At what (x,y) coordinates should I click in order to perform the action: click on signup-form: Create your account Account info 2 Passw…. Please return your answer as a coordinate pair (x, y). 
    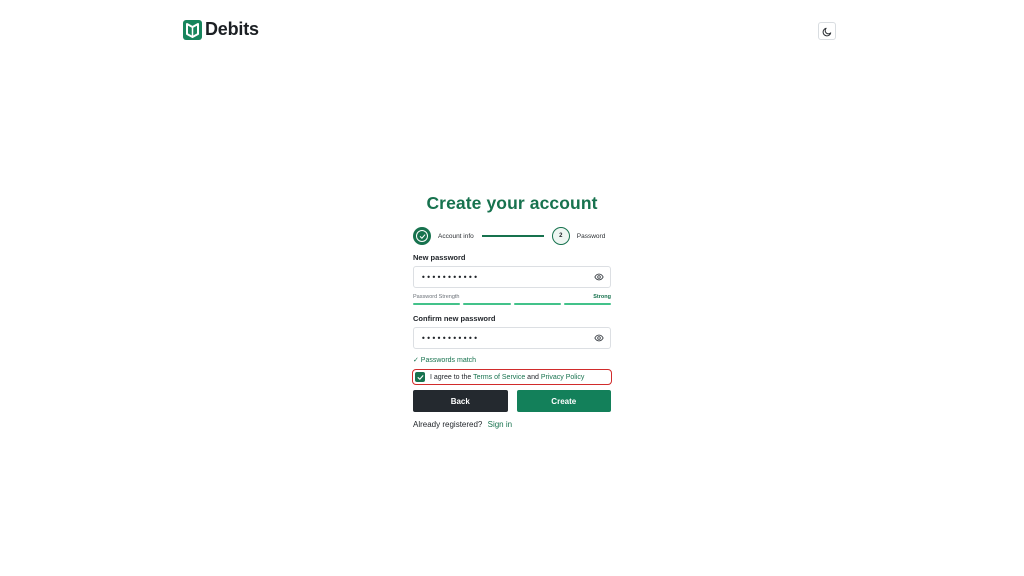
    Looking at the image, I should click on (512, 311).